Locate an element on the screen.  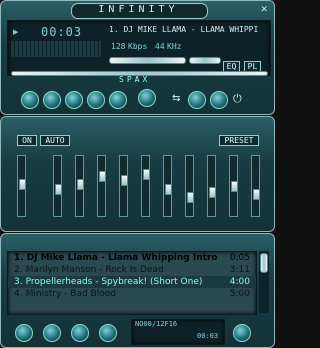
playlist-item-index: 3. is located at coordinates (18, 282).